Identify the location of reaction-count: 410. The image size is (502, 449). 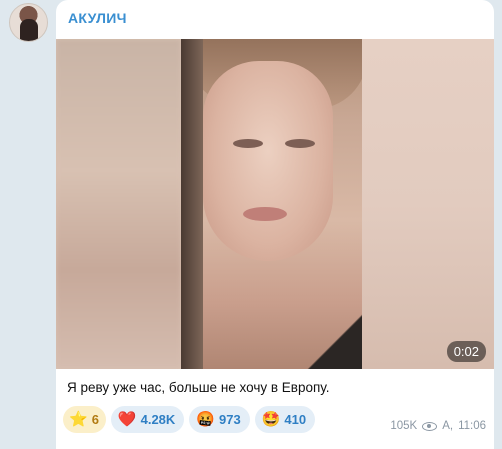
(295, 419).